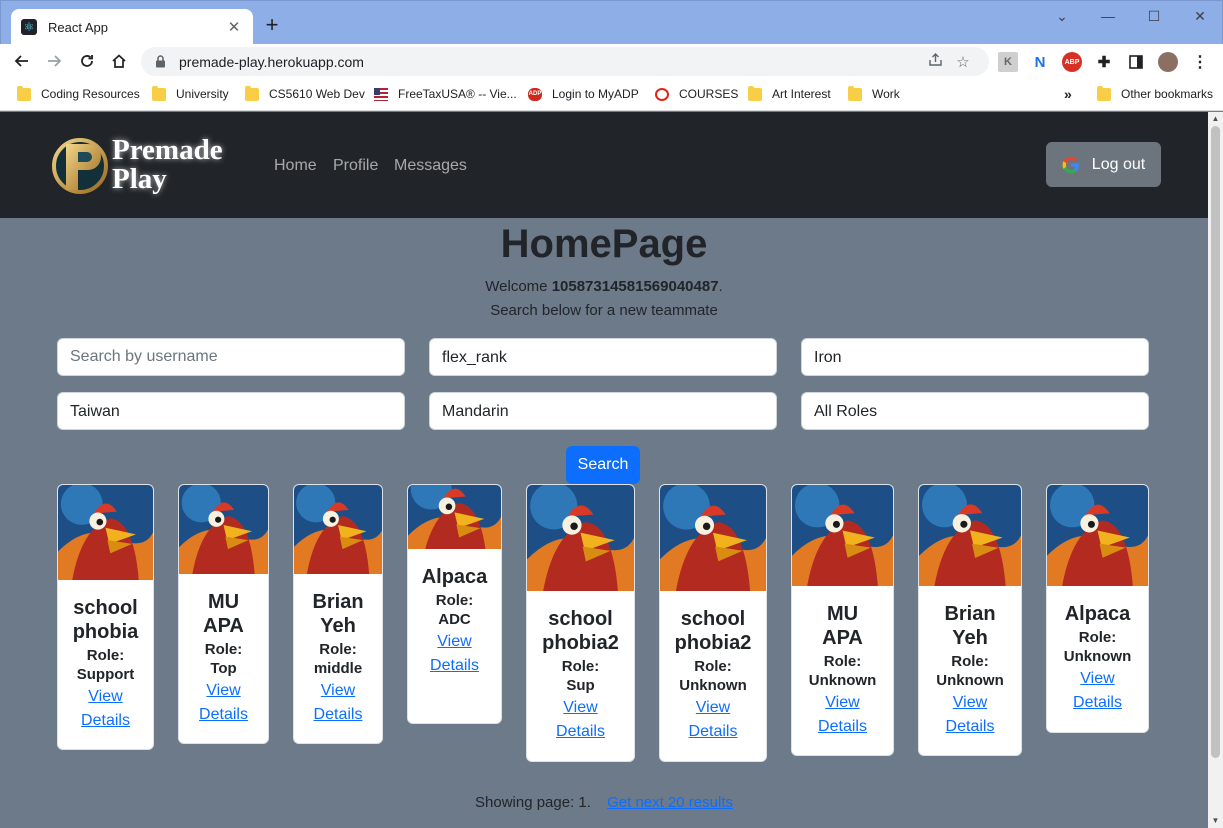  What do you see at coordinates (935, 61) in the screenshot?
I see `share-icon` at bounding box center [935, 61].